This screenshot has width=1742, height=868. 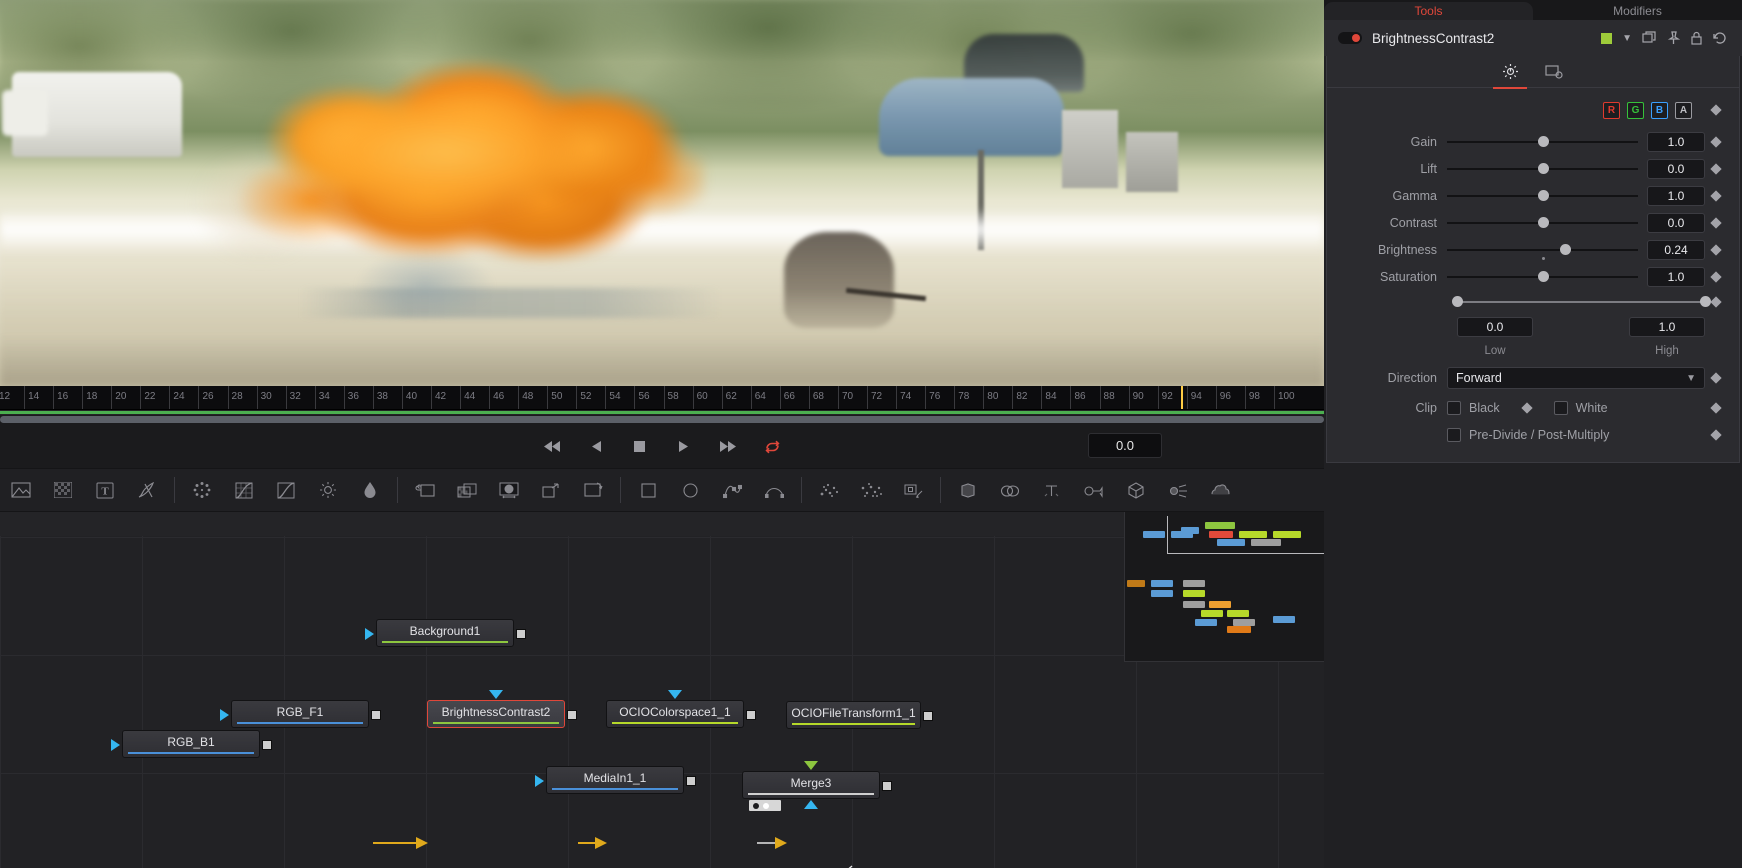 I want to click on renderer-3d-tool, so click(x=1220, y=490).